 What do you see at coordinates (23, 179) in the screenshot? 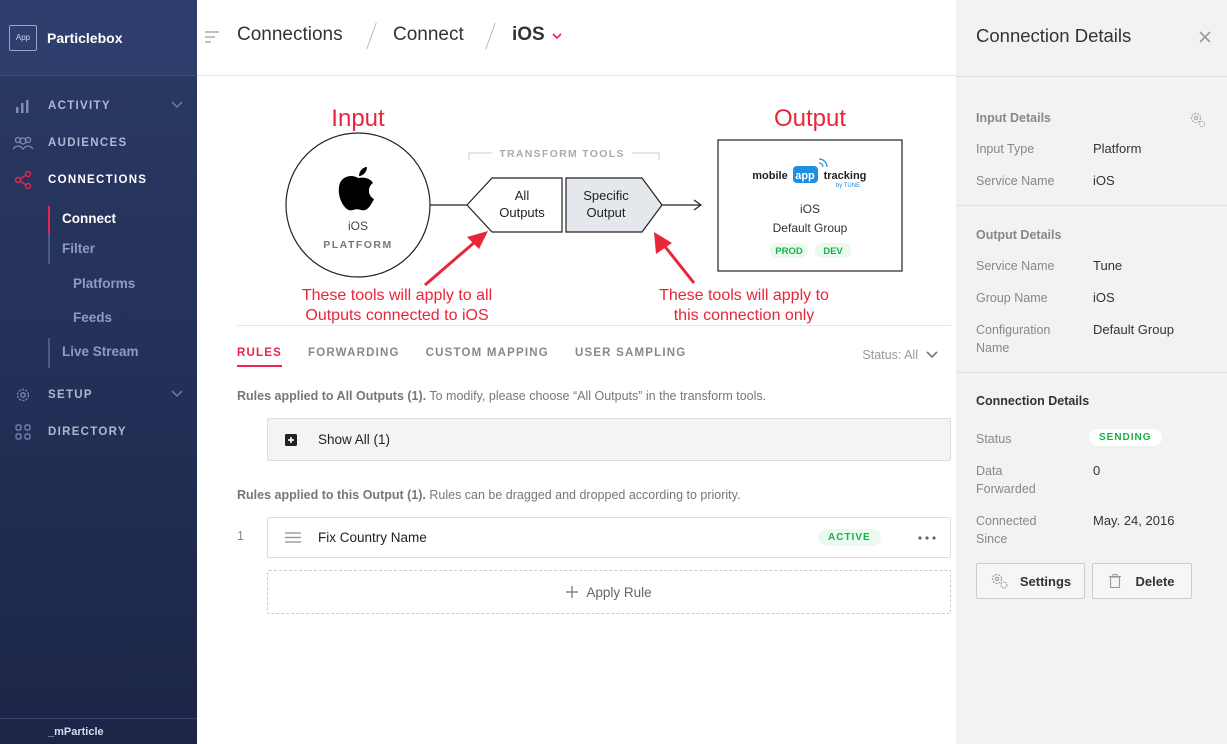
I see `connections-icon` at bounding box center [23, 179].